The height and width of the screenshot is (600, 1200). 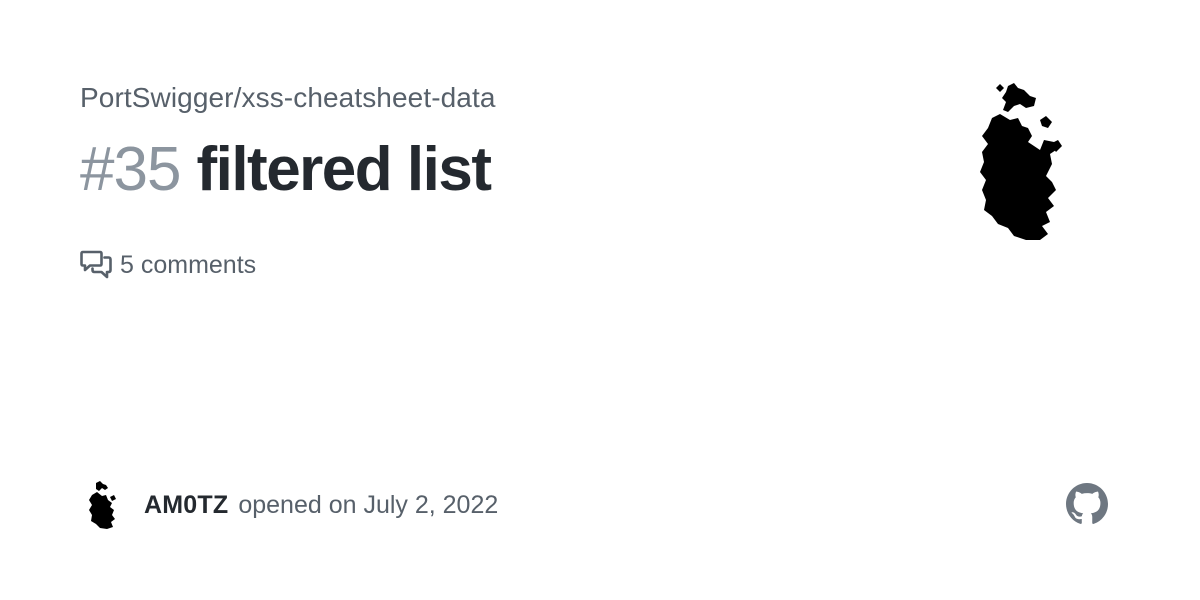 I want to click on issue-footer: AM0TZ opened on July 2, 2022, so click(x=289, y=505).